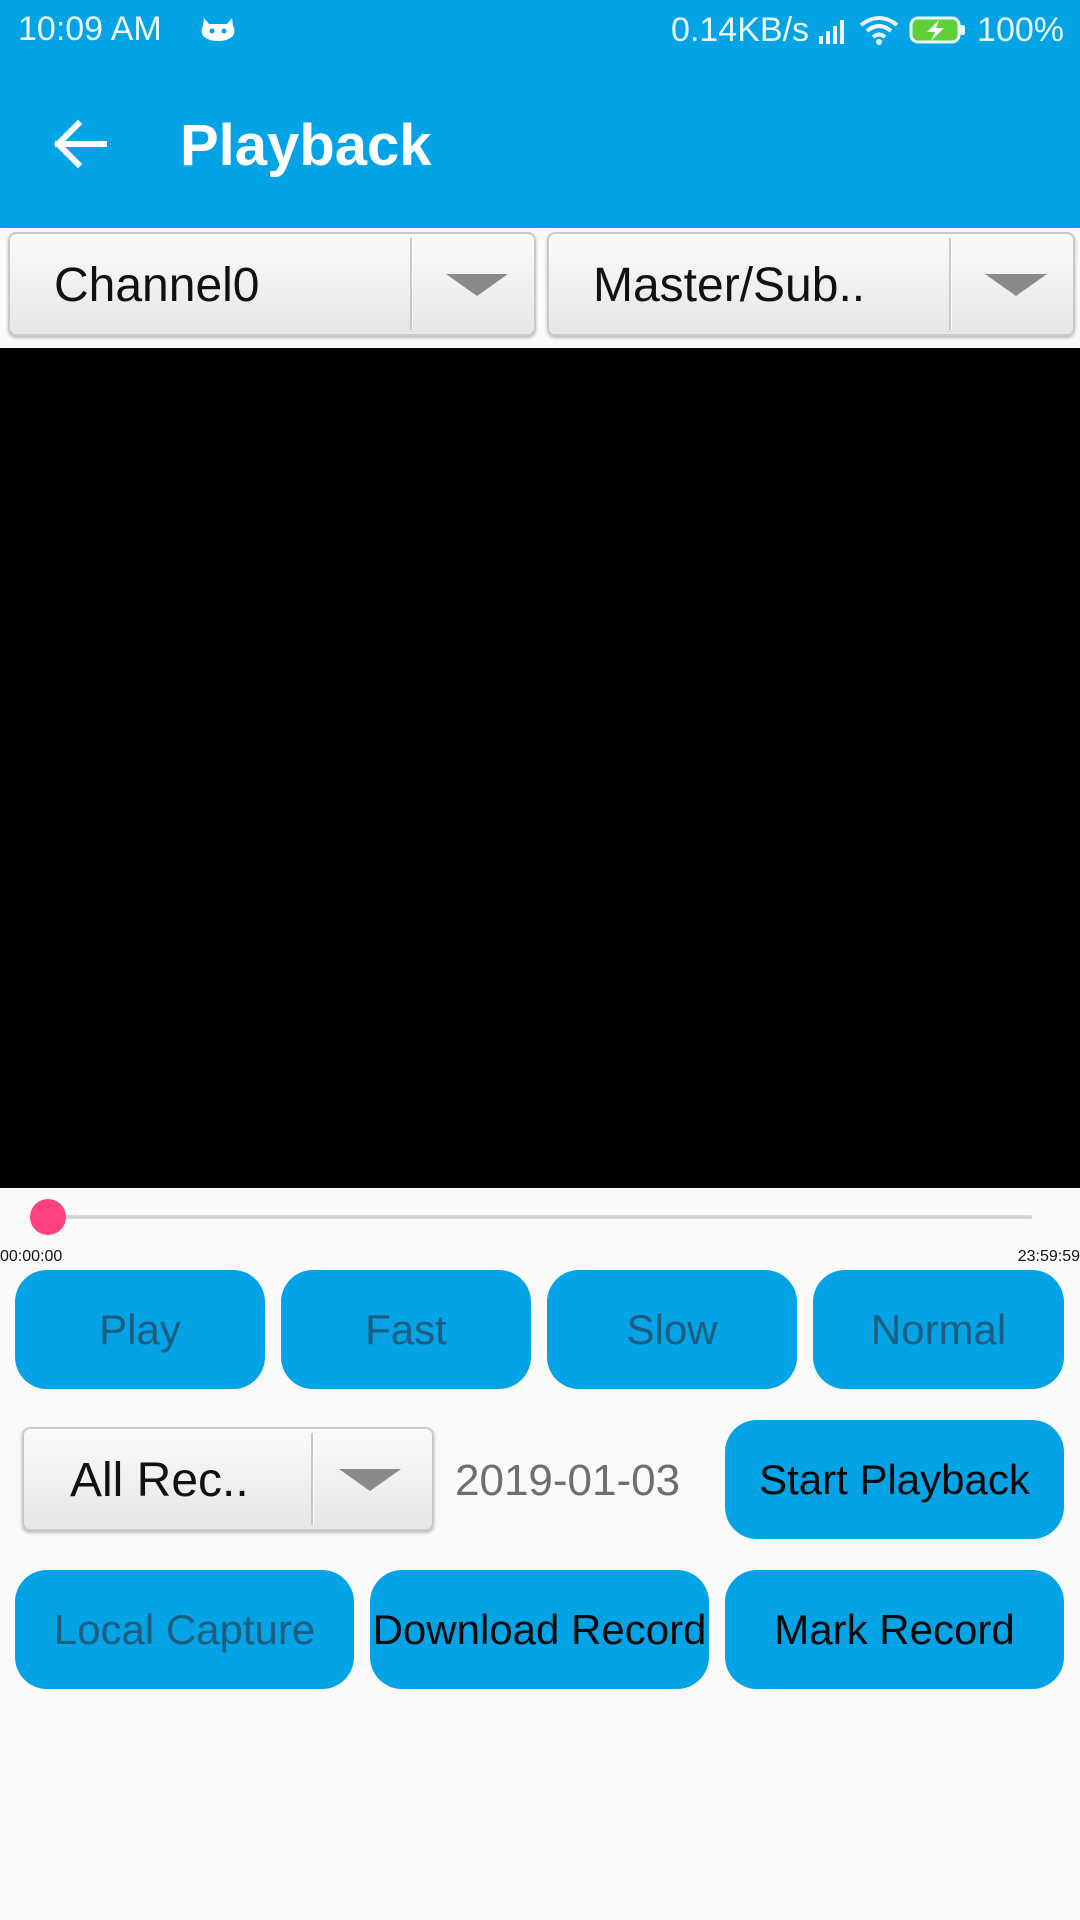 Image resolution: width=1080 pixels, height=1920 pixels. Describe the element at coordinates (729, 285) in the screenshot. I see `stream-spinner-label: Master/Sub..` at that location.